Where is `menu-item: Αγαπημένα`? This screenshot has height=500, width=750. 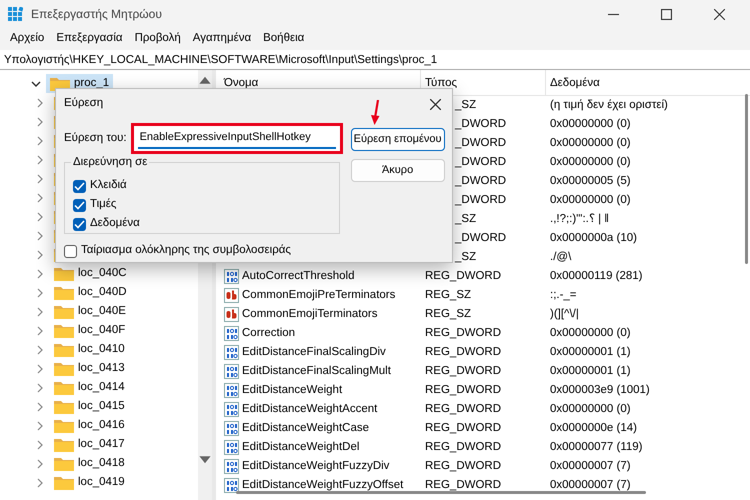 menu-item: Αγαπημένα is located at coordinates (222, 39).